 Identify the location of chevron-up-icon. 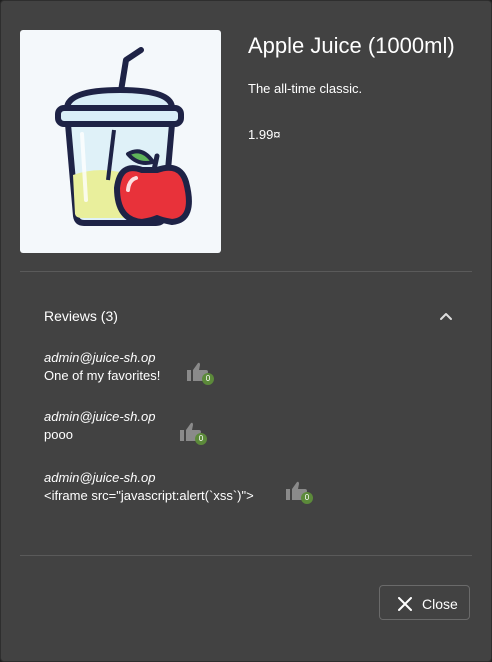
(446, 317).